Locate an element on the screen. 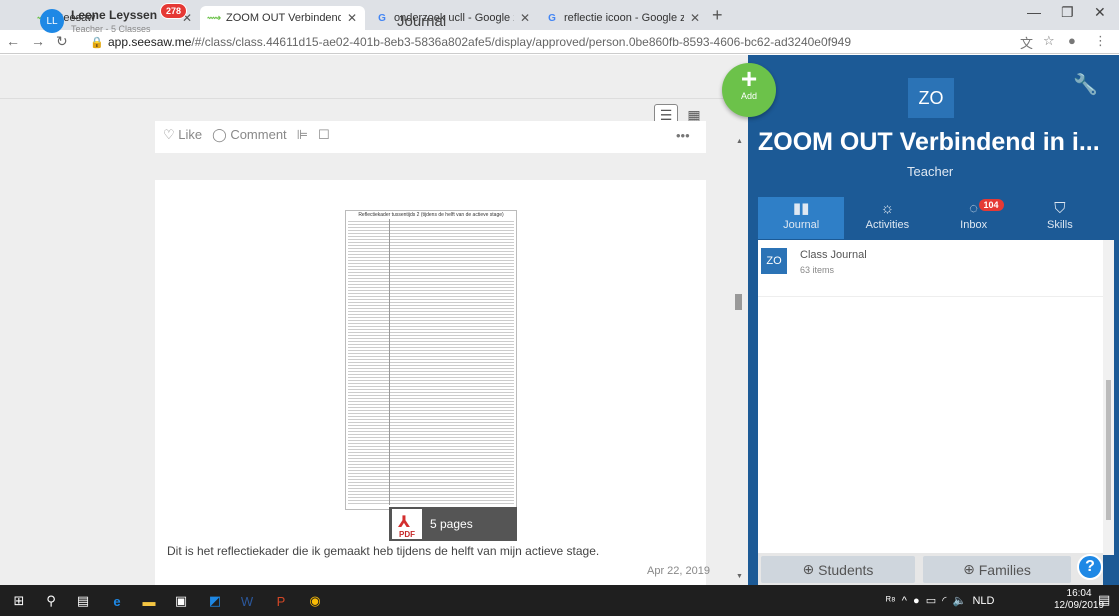 Image resolution: width=1119 pixels, height=616 pixels. divider is located at coordinates (930, 296).